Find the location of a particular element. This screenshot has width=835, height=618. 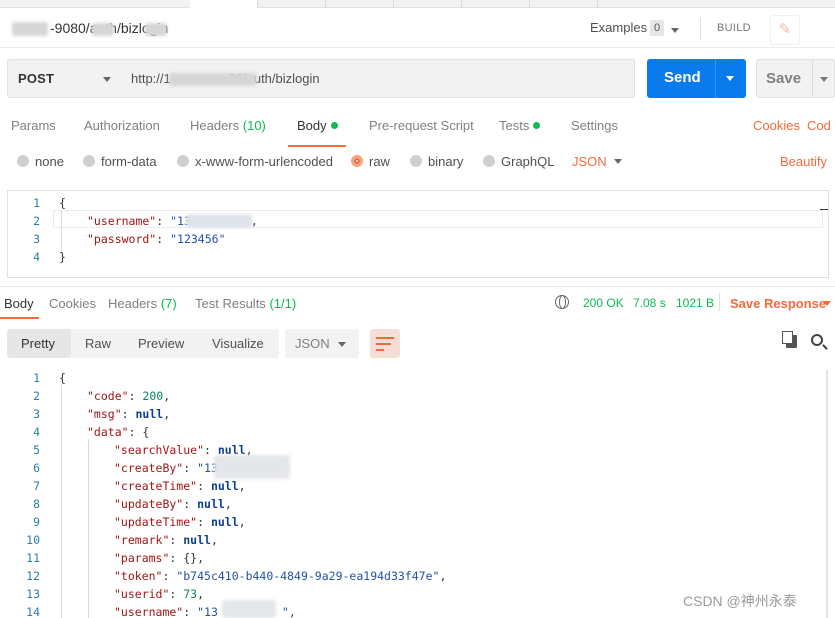

tab-authorization: Authorization is located at coordinates (122, 125).